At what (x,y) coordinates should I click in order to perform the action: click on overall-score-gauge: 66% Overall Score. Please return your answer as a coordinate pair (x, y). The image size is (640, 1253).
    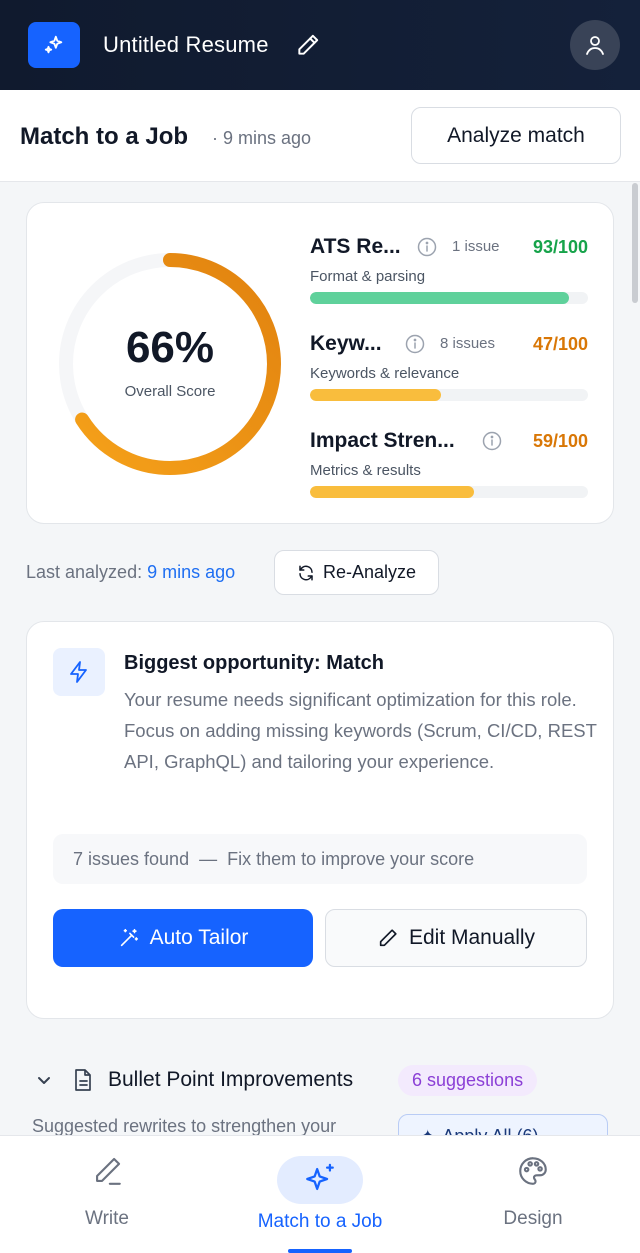
    Looking at the image, I should click on (170, 364).